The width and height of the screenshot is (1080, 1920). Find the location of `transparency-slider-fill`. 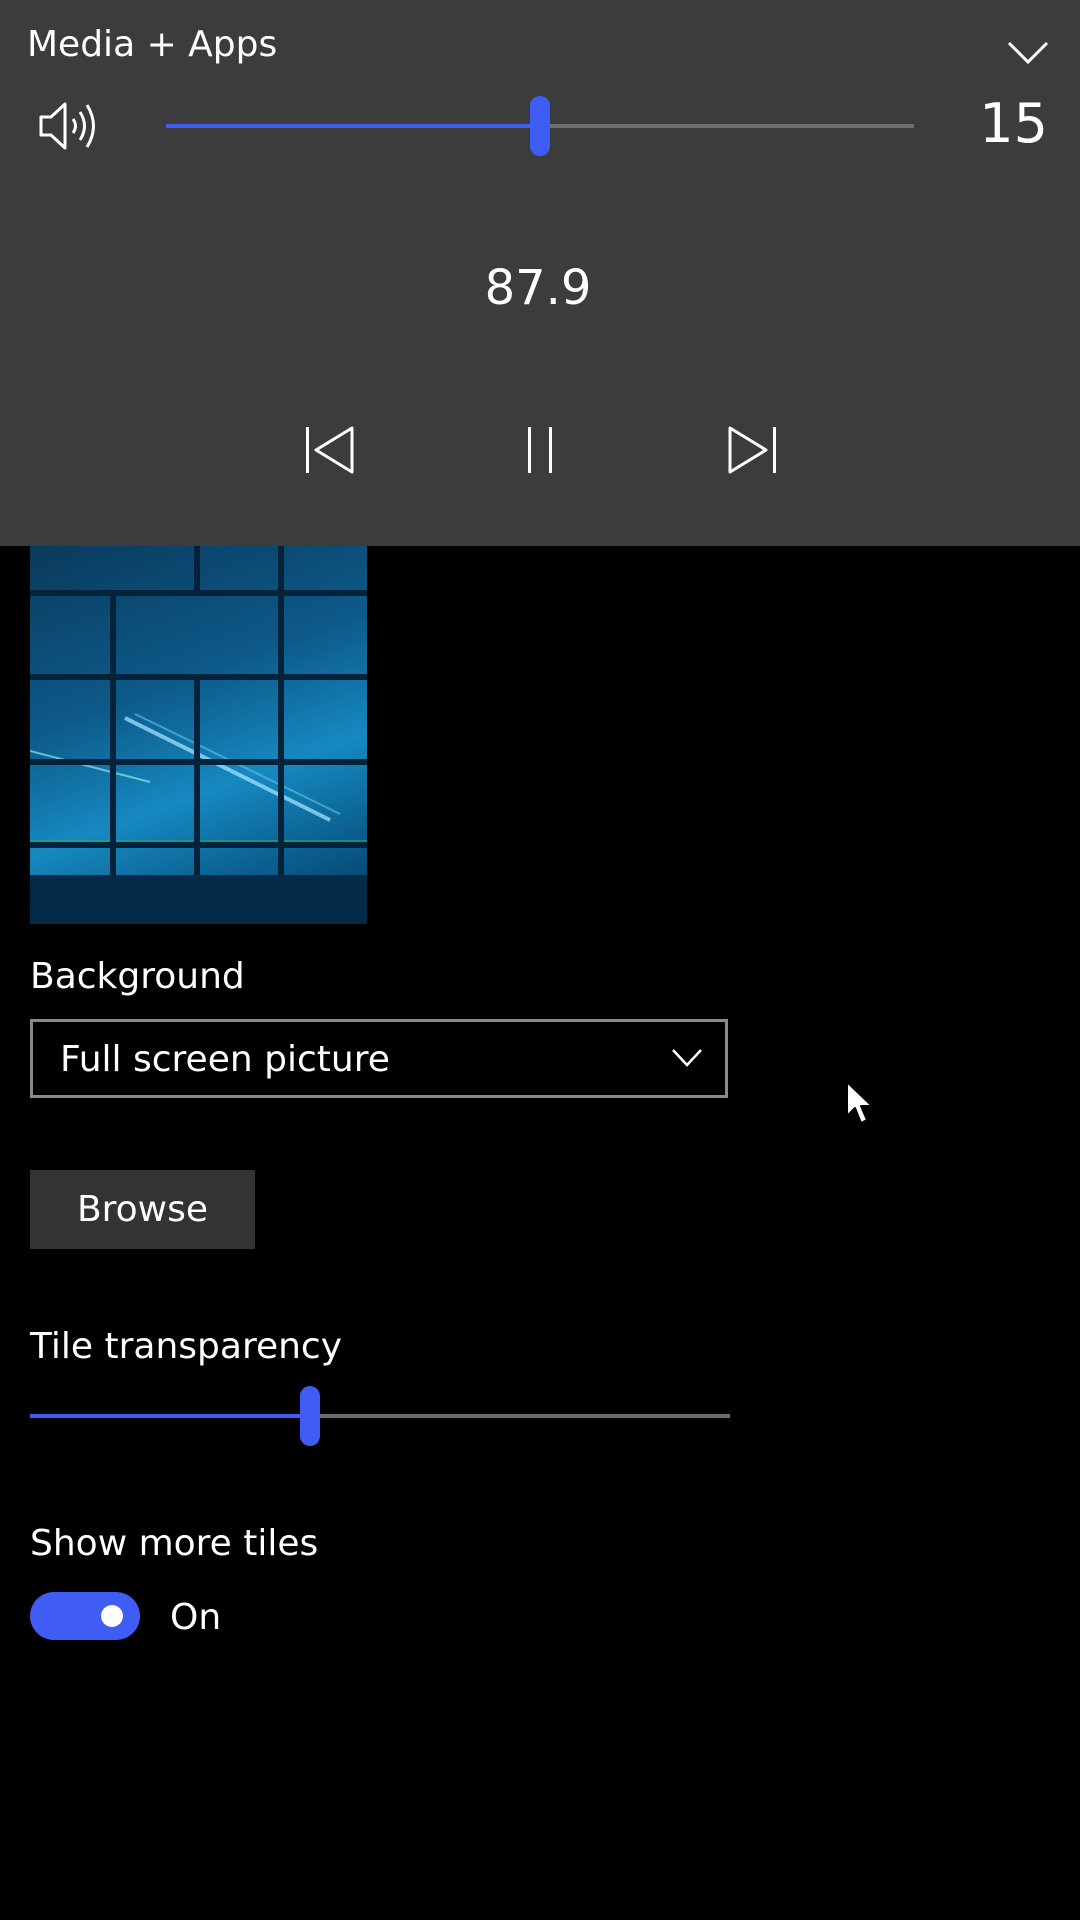

transparency-slider-fill is located at coordinates (170, 1416).